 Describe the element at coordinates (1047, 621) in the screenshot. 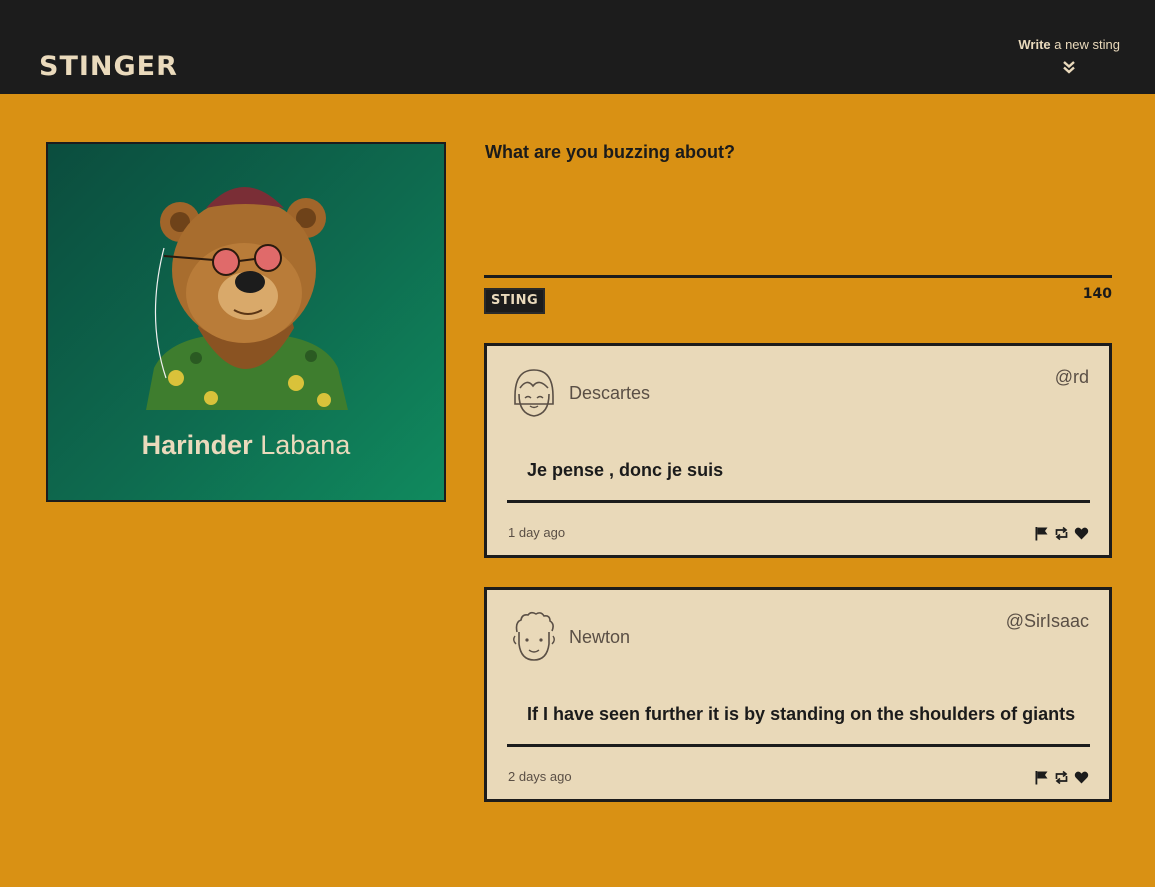

I see `sting-handle: @SirIsaac` at that location.